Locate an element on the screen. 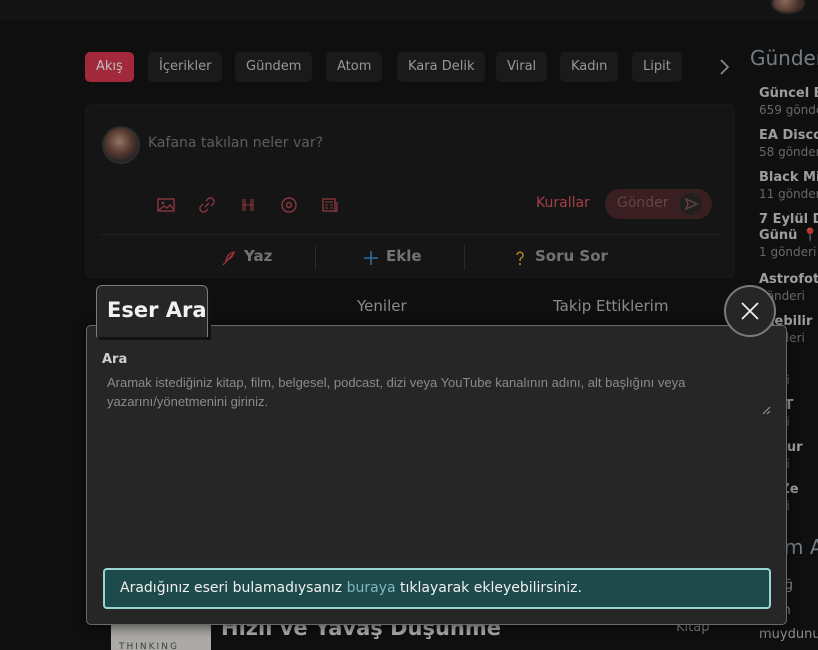 This screenshot has width=818, height=650. notice-text-after: tıklayarak ekleyebilirsiniz. is located at coordinates (491, 588).